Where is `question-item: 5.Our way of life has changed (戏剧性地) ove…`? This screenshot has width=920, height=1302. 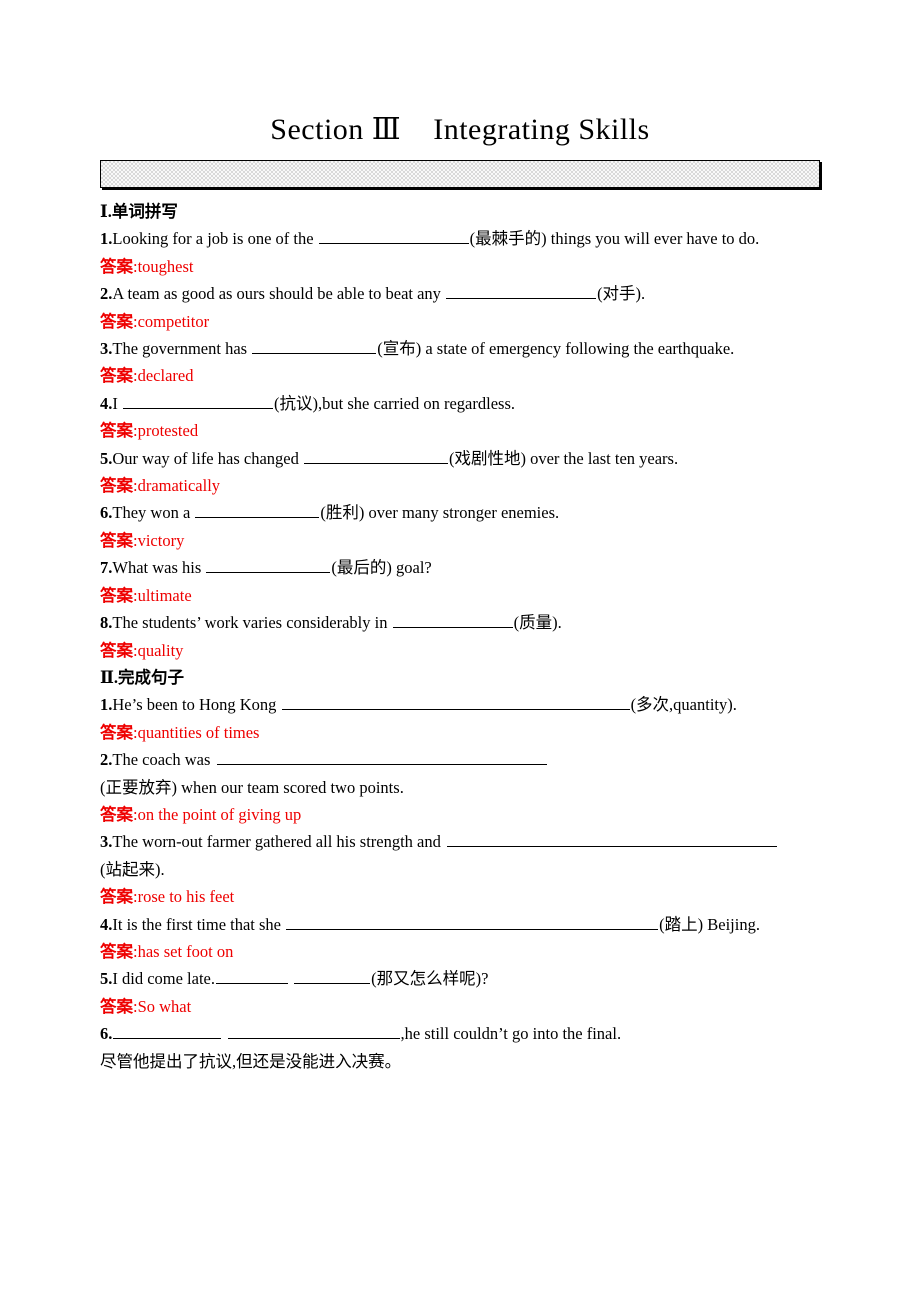 question-item: 5.Our way of life has changed (戏剧性地) ove… is located at coordinates (460, 458).